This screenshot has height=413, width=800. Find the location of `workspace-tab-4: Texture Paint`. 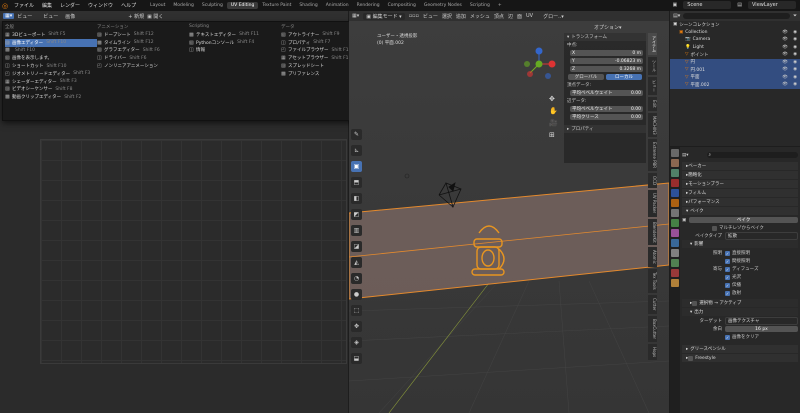

workspace-tab-4: Texture Paint is located at coordinates (276, 5).